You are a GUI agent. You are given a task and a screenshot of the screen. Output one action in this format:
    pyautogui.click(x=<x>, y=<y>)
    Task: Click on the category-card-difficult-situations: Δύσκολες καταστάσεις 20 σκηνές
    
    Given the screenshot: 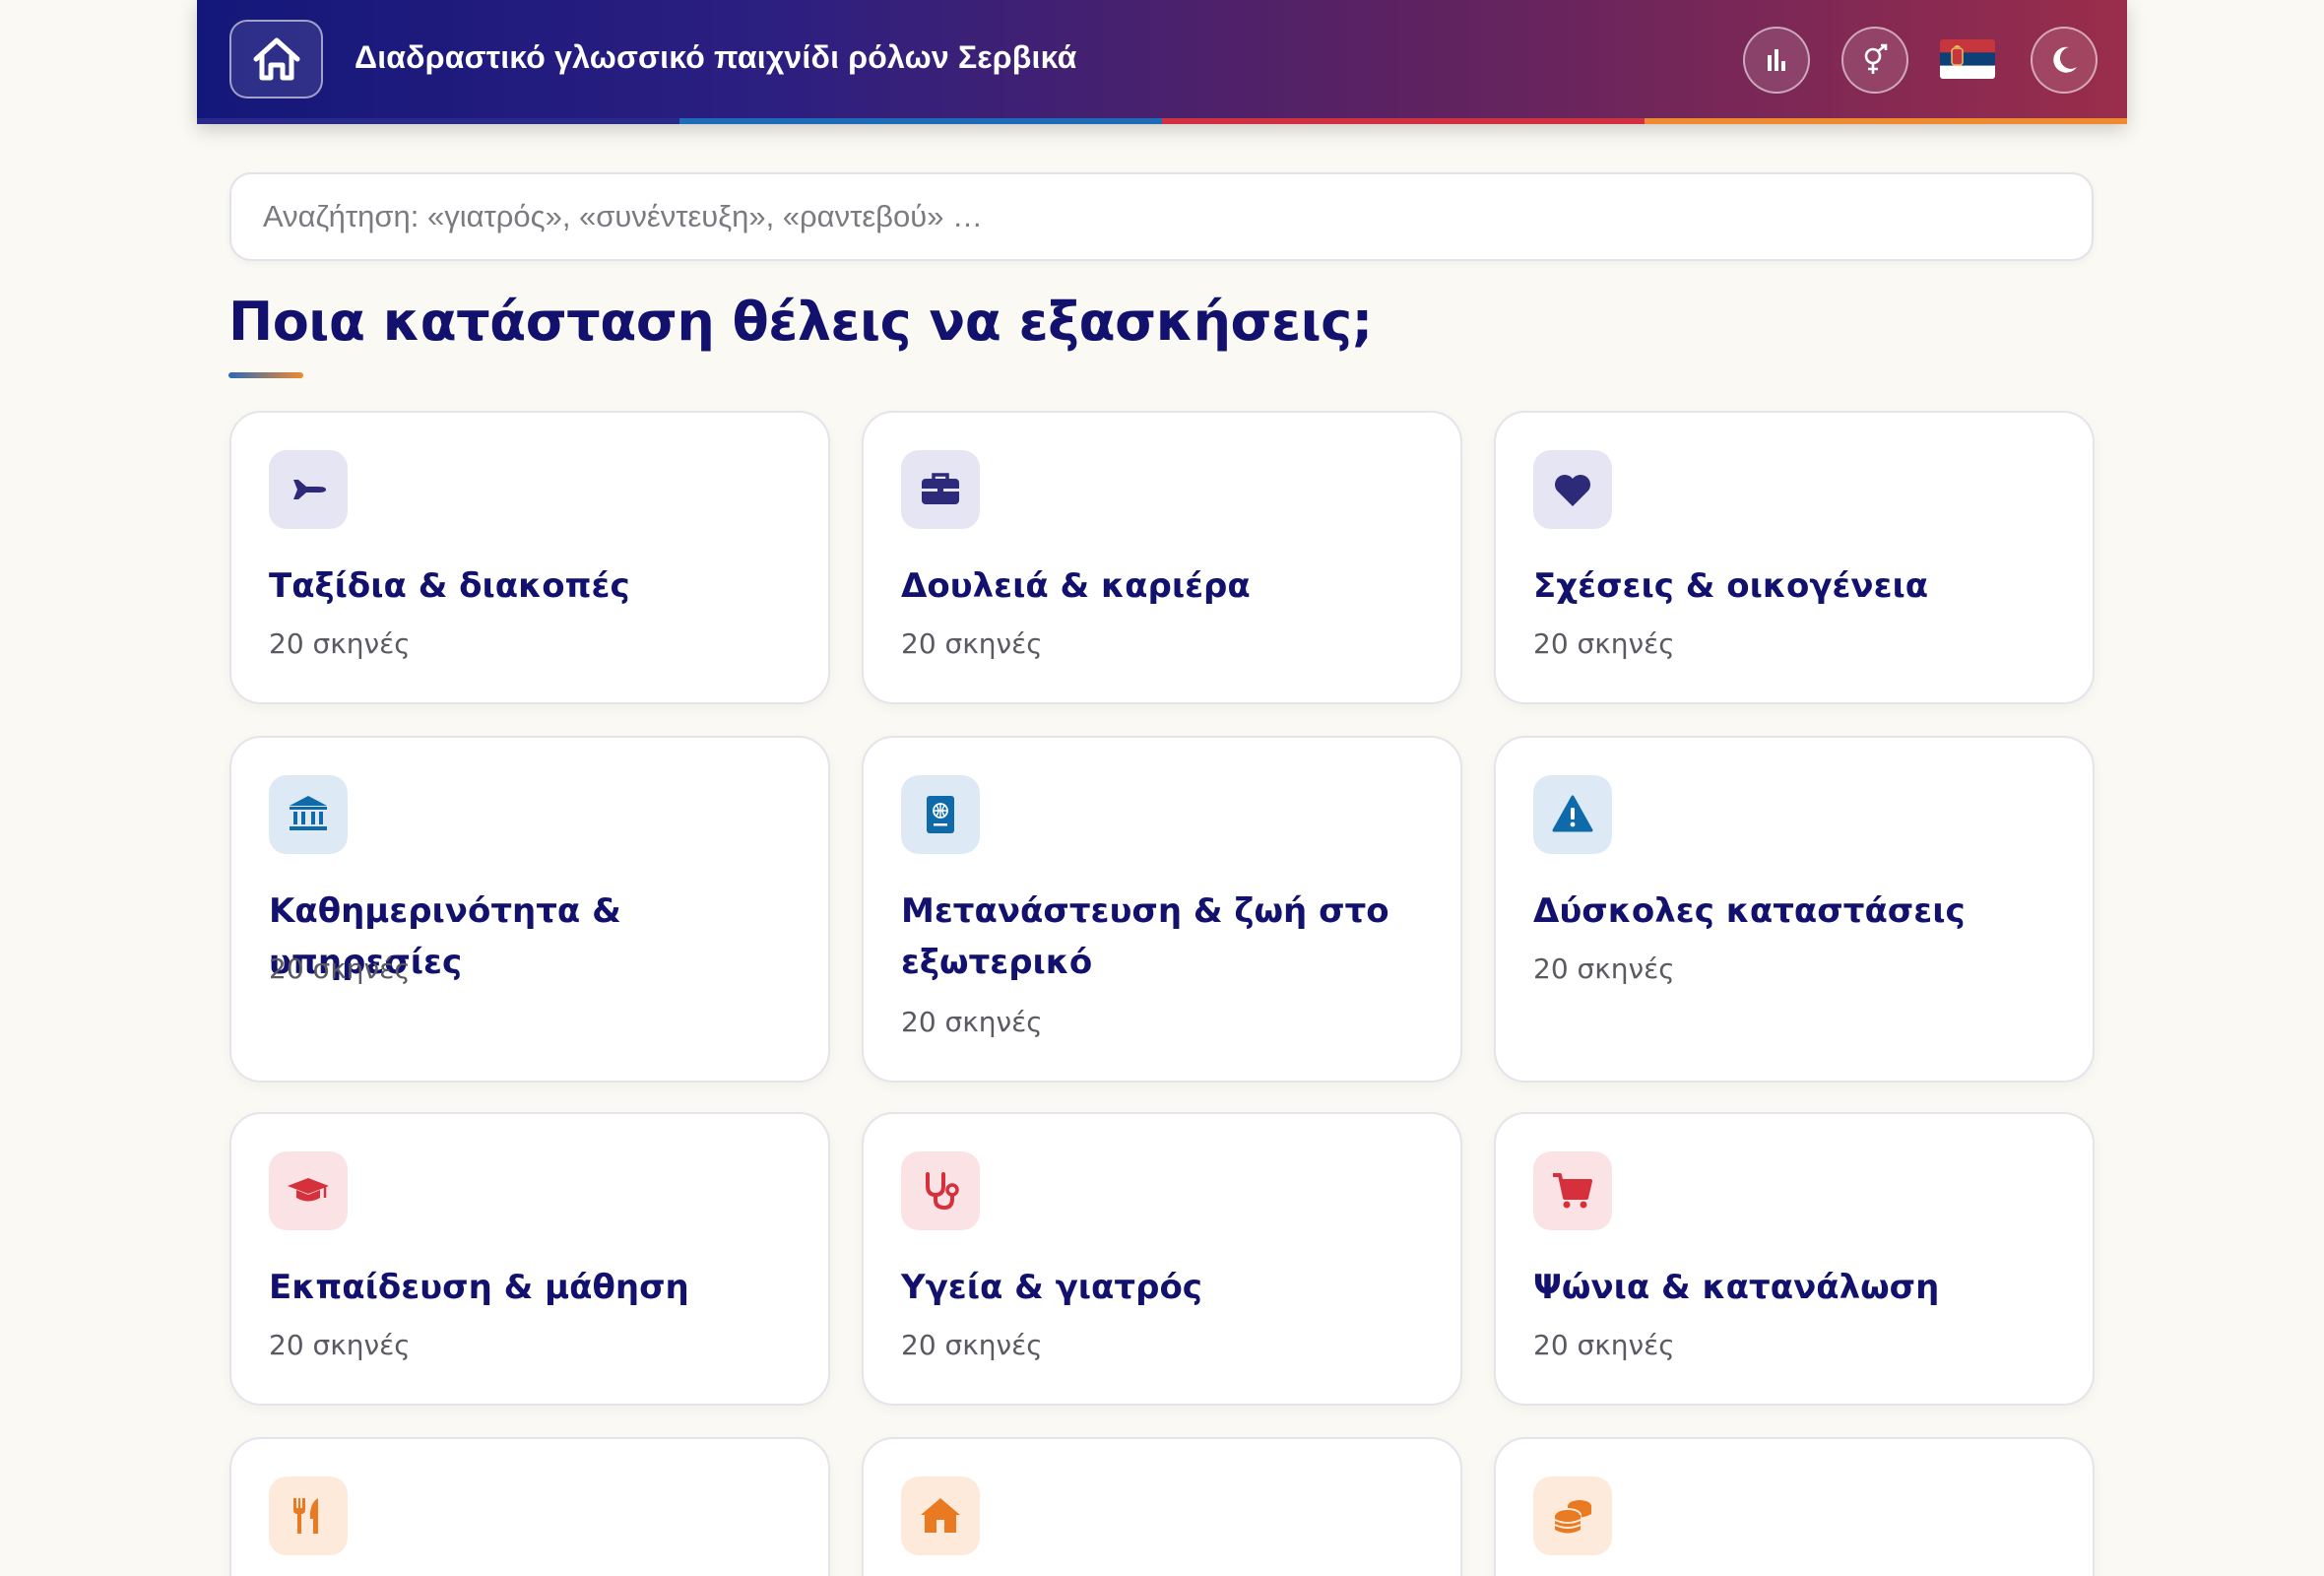 What is the action you would take?
    pyautogui.click(x=1795, y=909)
    